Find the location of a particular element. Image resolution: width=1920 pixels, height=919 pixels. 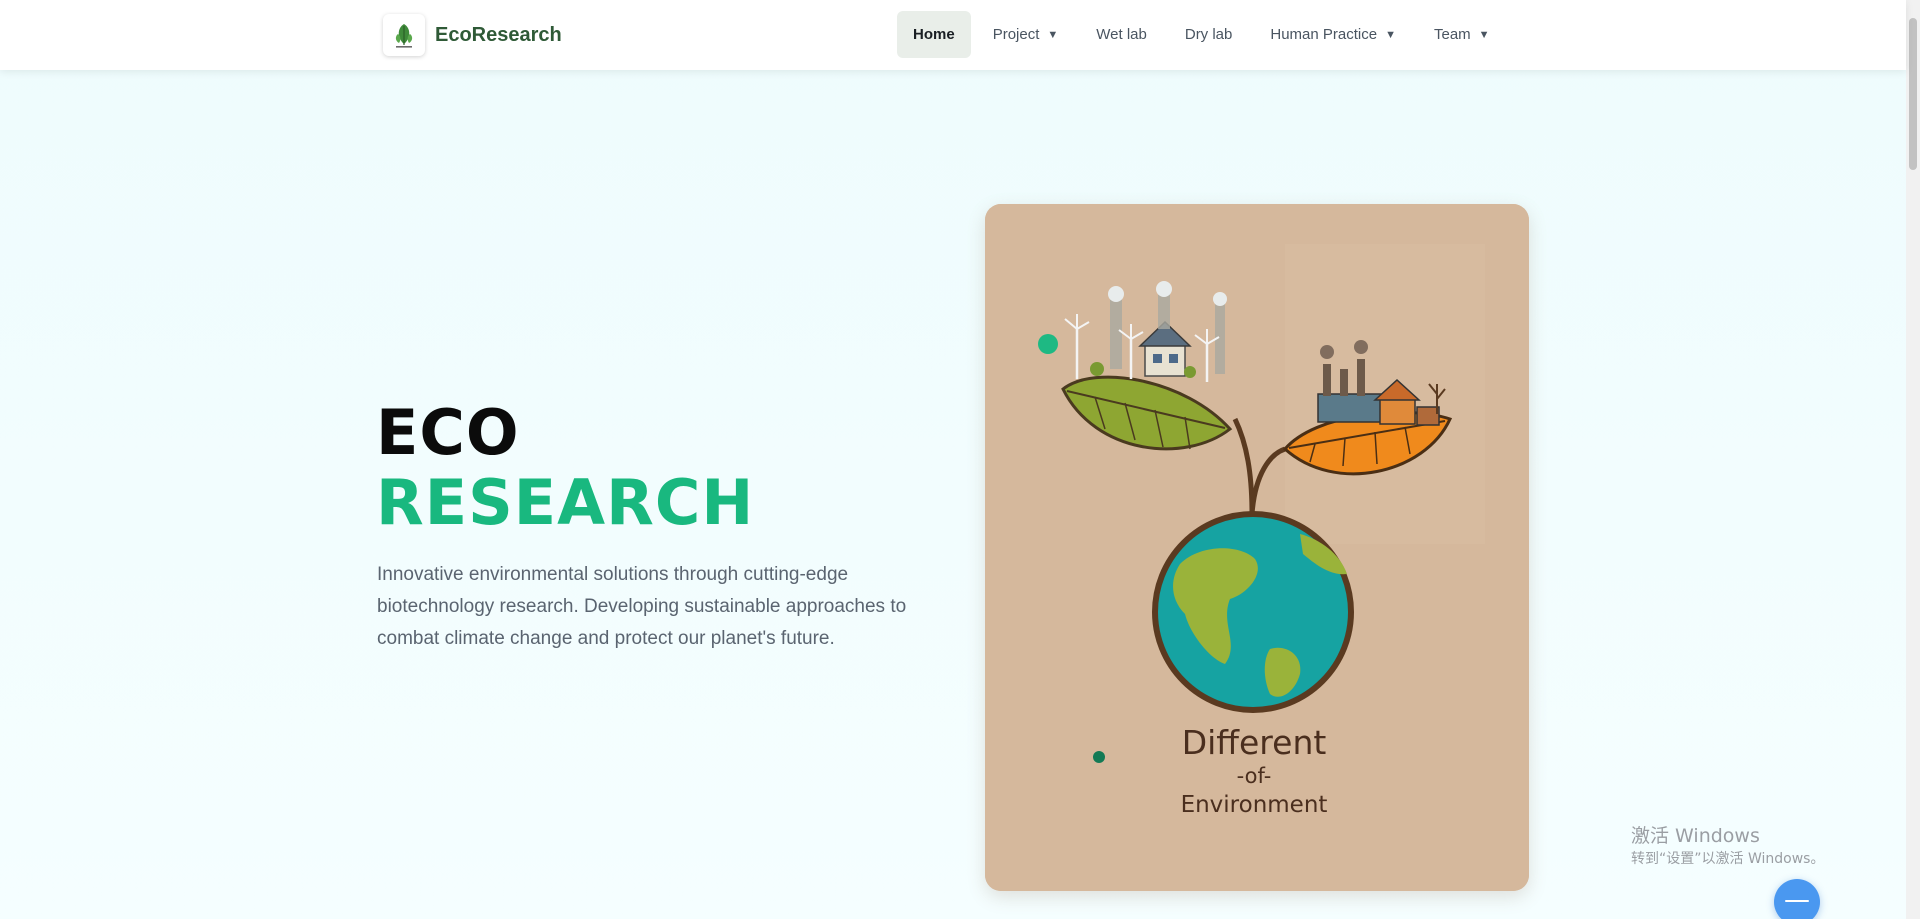

watermark-line2: 转到“设置”以激活 Windows。 is located at coordinates (1728, 859).